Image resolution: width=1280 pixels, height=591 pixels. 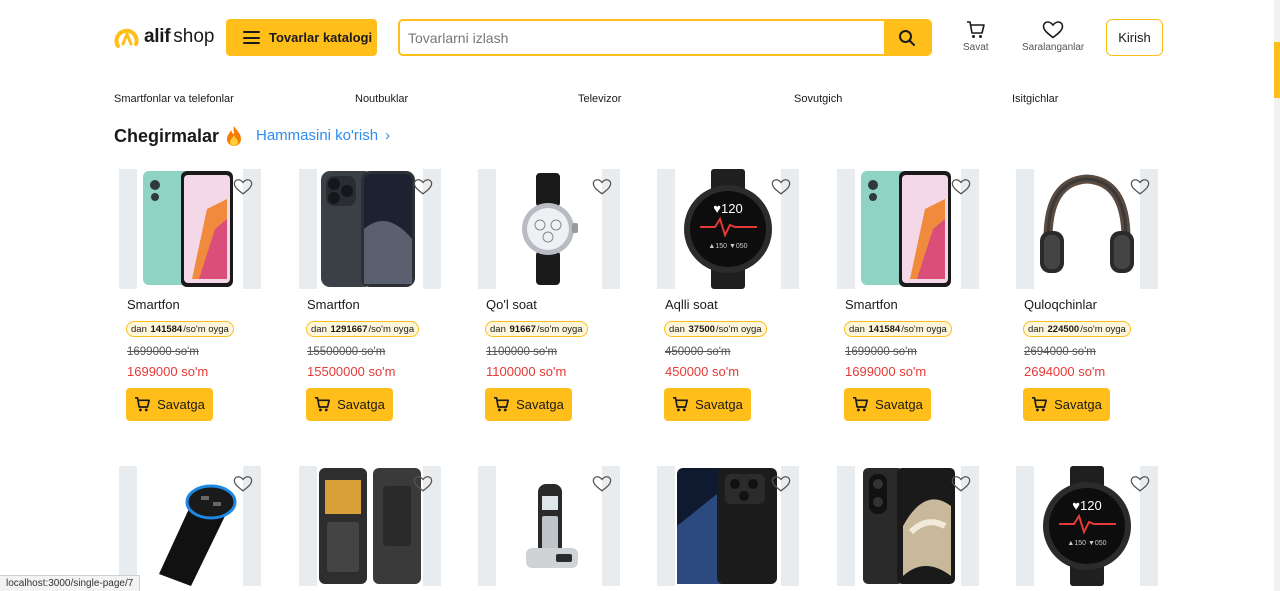 I want to click on logo: alif shop, so click(x=164, y=37).